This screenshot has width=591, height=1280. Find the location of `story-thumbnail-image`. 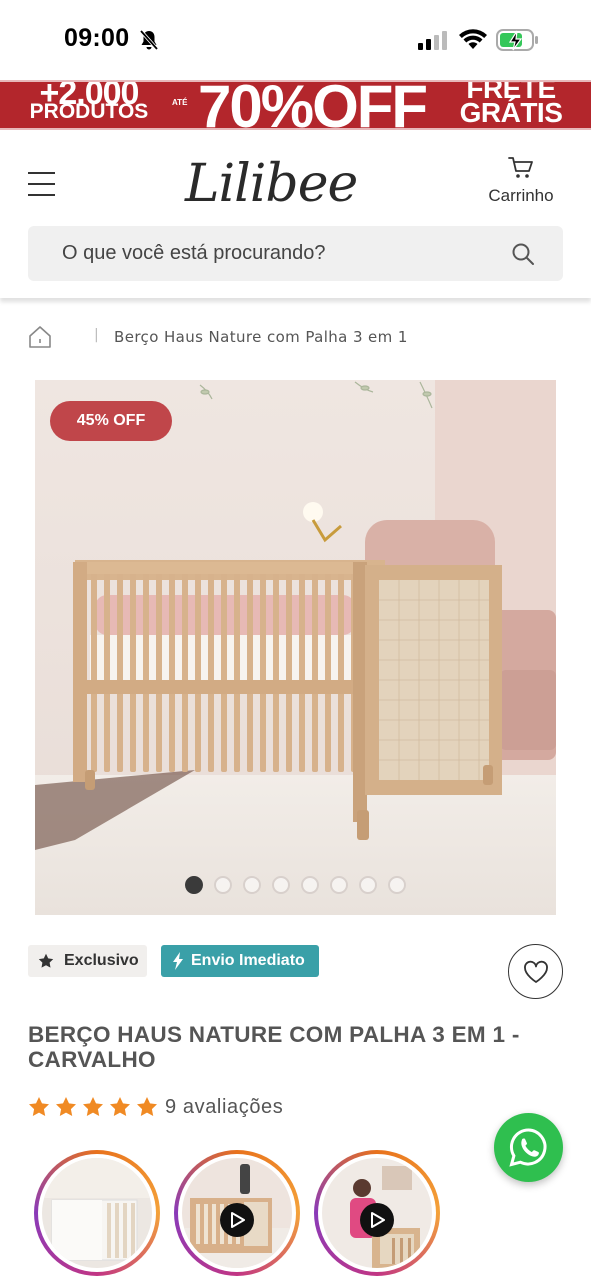

story-thumbnail-image is located at coordinates (97, 1213).